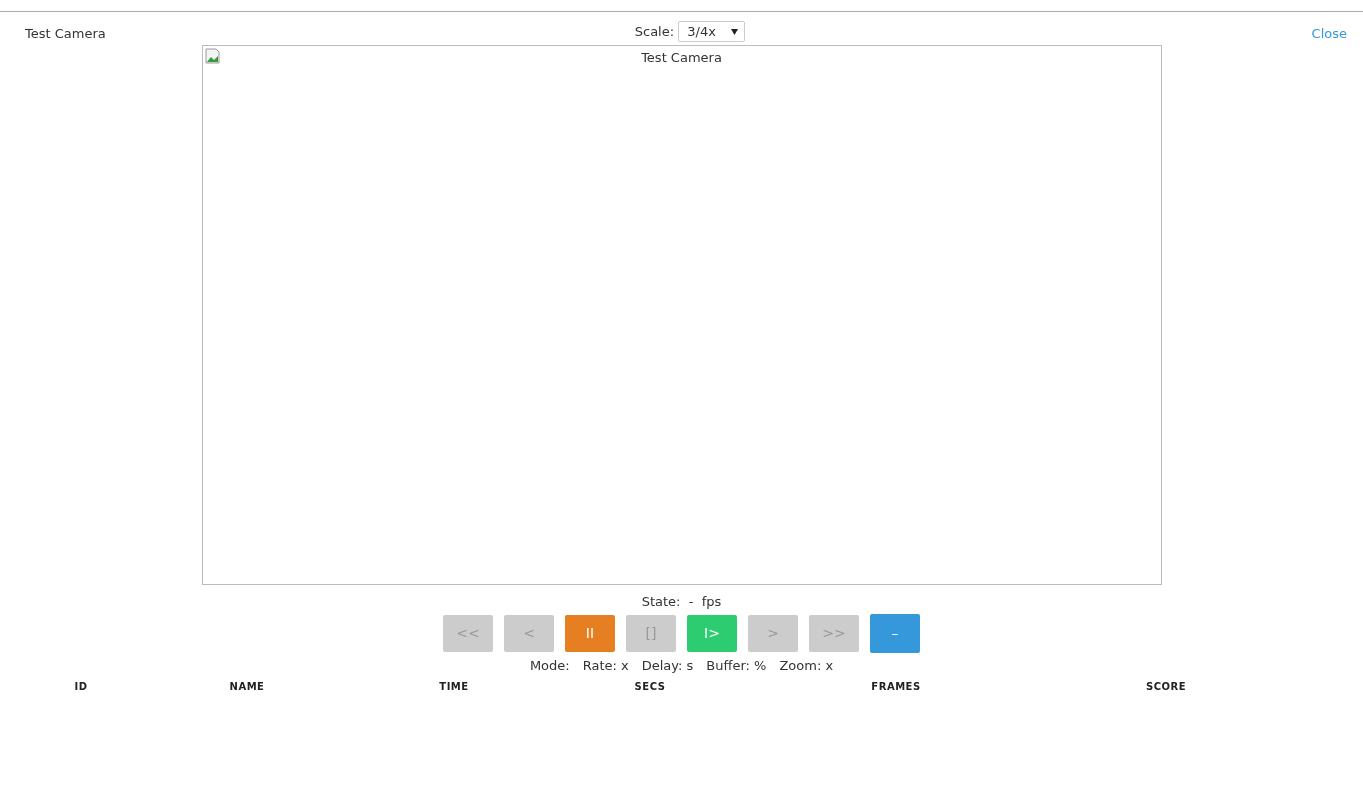 This screenshot has height=792, width=1363. Describe the element at coordinates (712, 31) in the screenshot. I see `scale-select: 3/4x` at that location.